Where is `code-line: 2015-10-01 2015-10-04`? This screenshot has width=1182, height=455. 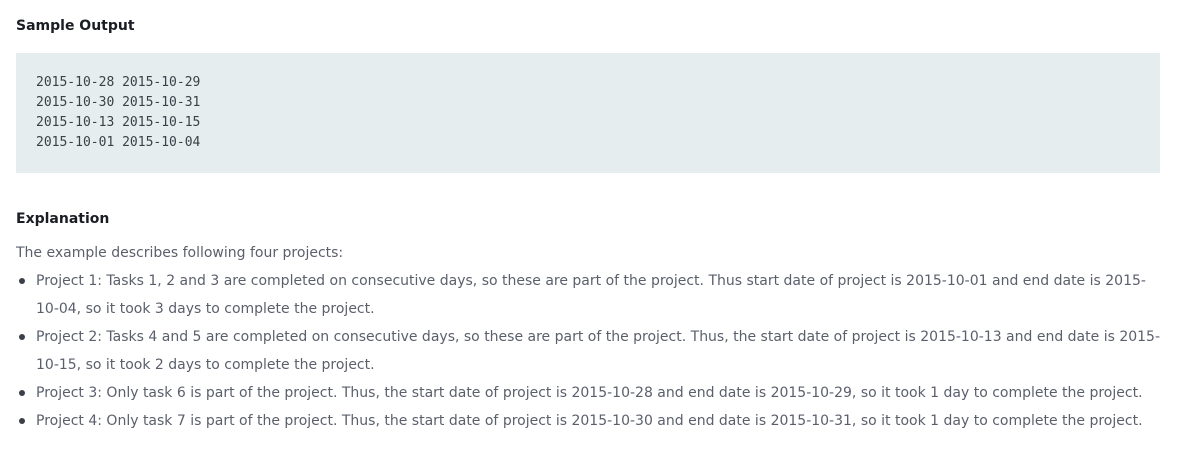
code-line: 2015-10-01 2015-10-04 is located at coordinates (118, 142).